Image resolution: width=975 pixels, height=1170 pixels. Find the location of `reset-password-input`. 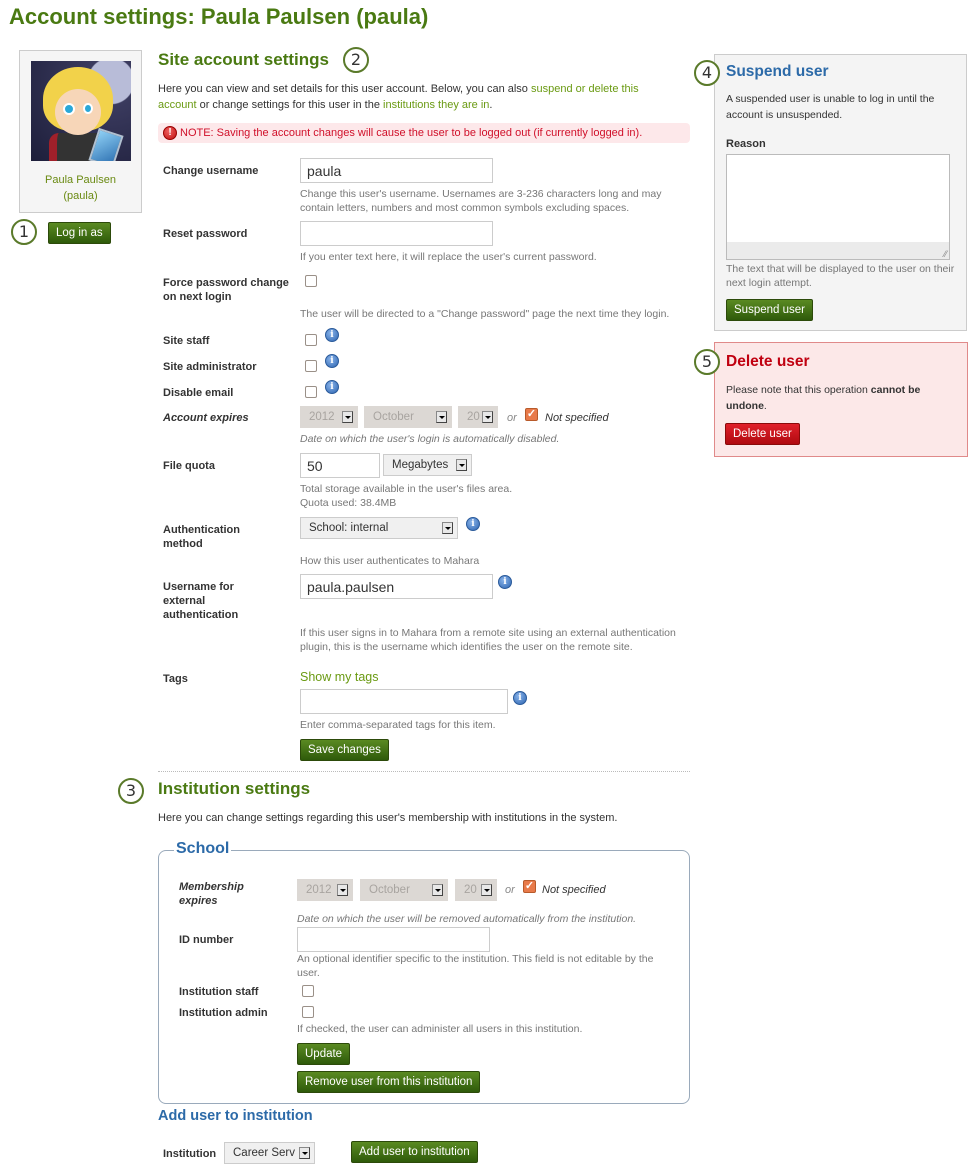

reset-password-input is located at coordinates (396, 233).